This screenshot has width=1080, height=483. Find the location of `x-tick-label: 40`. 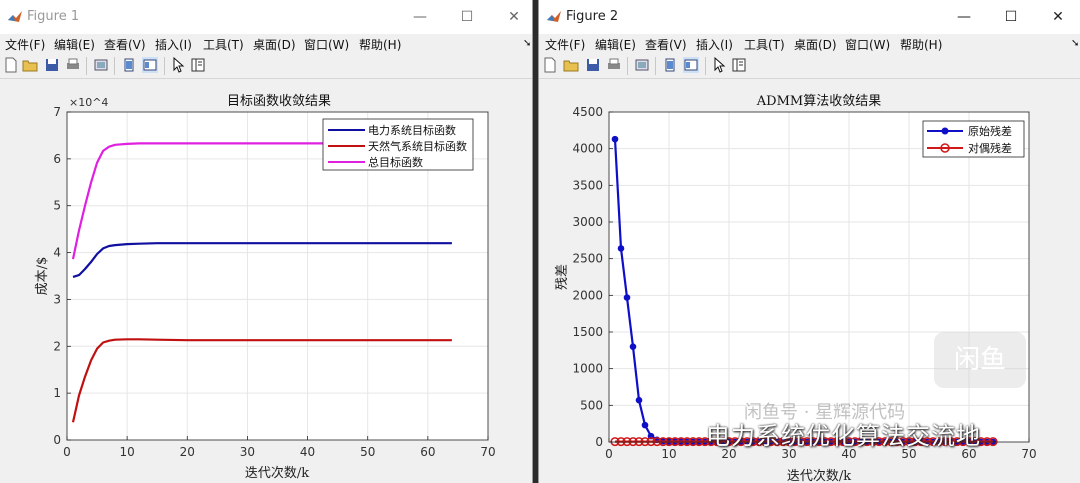

x-tick-label: 40 is located at coordinates (307, 452).